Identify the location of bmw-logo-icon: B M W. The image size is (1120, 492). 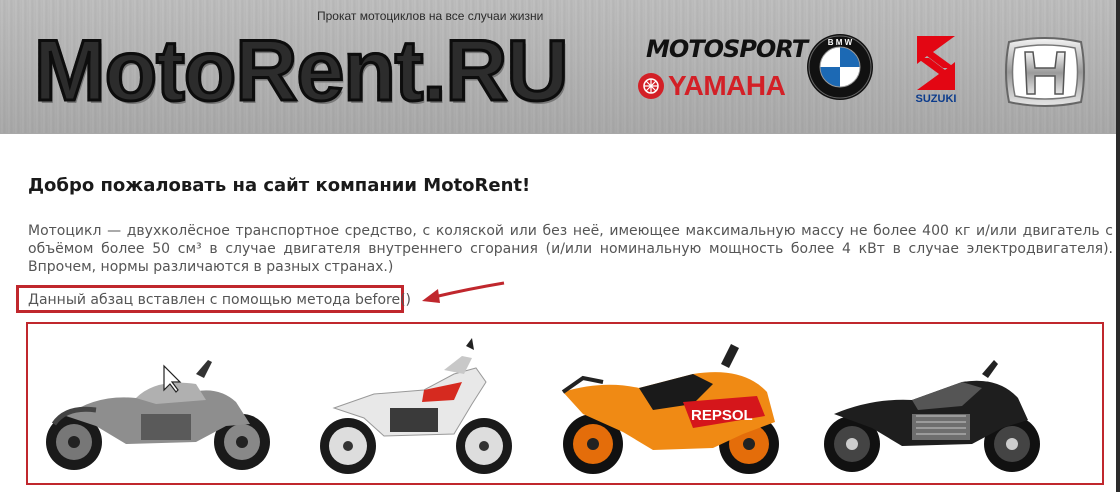
(840, 67).